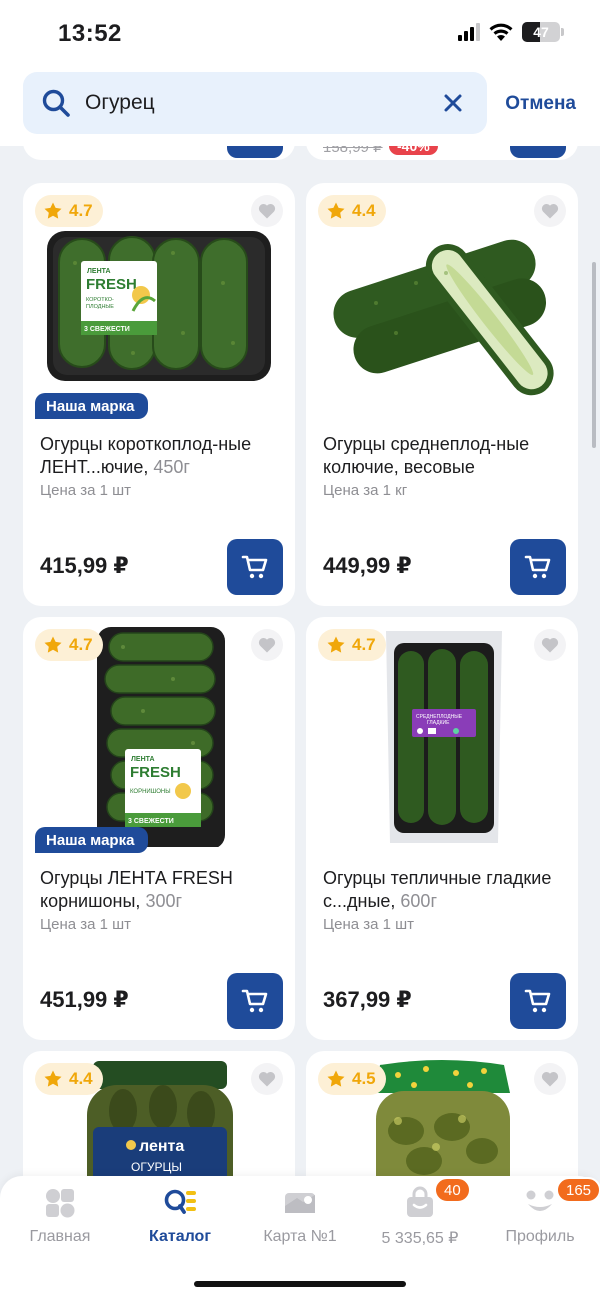 Image resolution: width=600 pixels, height=1297 pixels. Describe the element at coordinates (60, 1236) in the screenshot. I see `tab-label: Главная` at that location.